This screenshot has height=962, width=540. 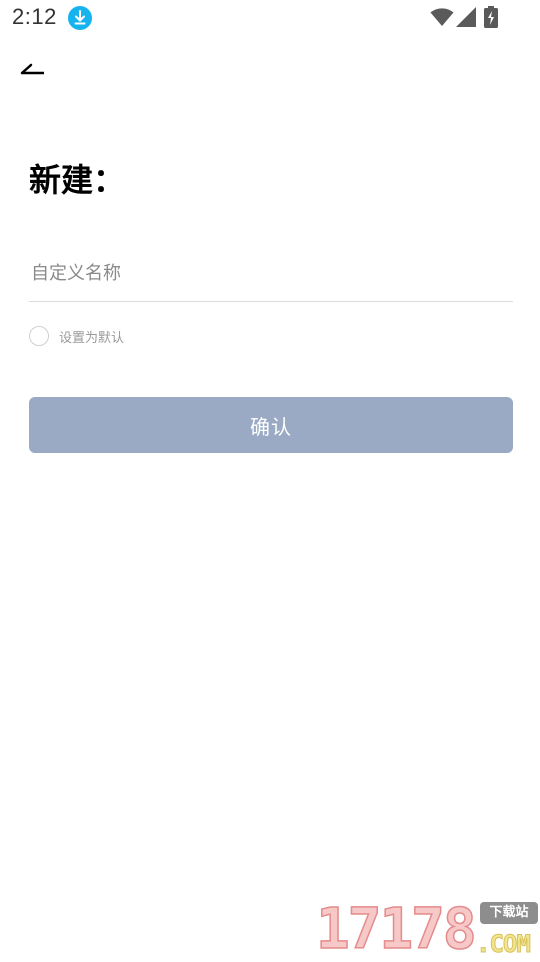 What do you see at coordinates (509, 913) in the screenshot?
I see `watermark-badge: 下载站` at bounding box center [509, 913].